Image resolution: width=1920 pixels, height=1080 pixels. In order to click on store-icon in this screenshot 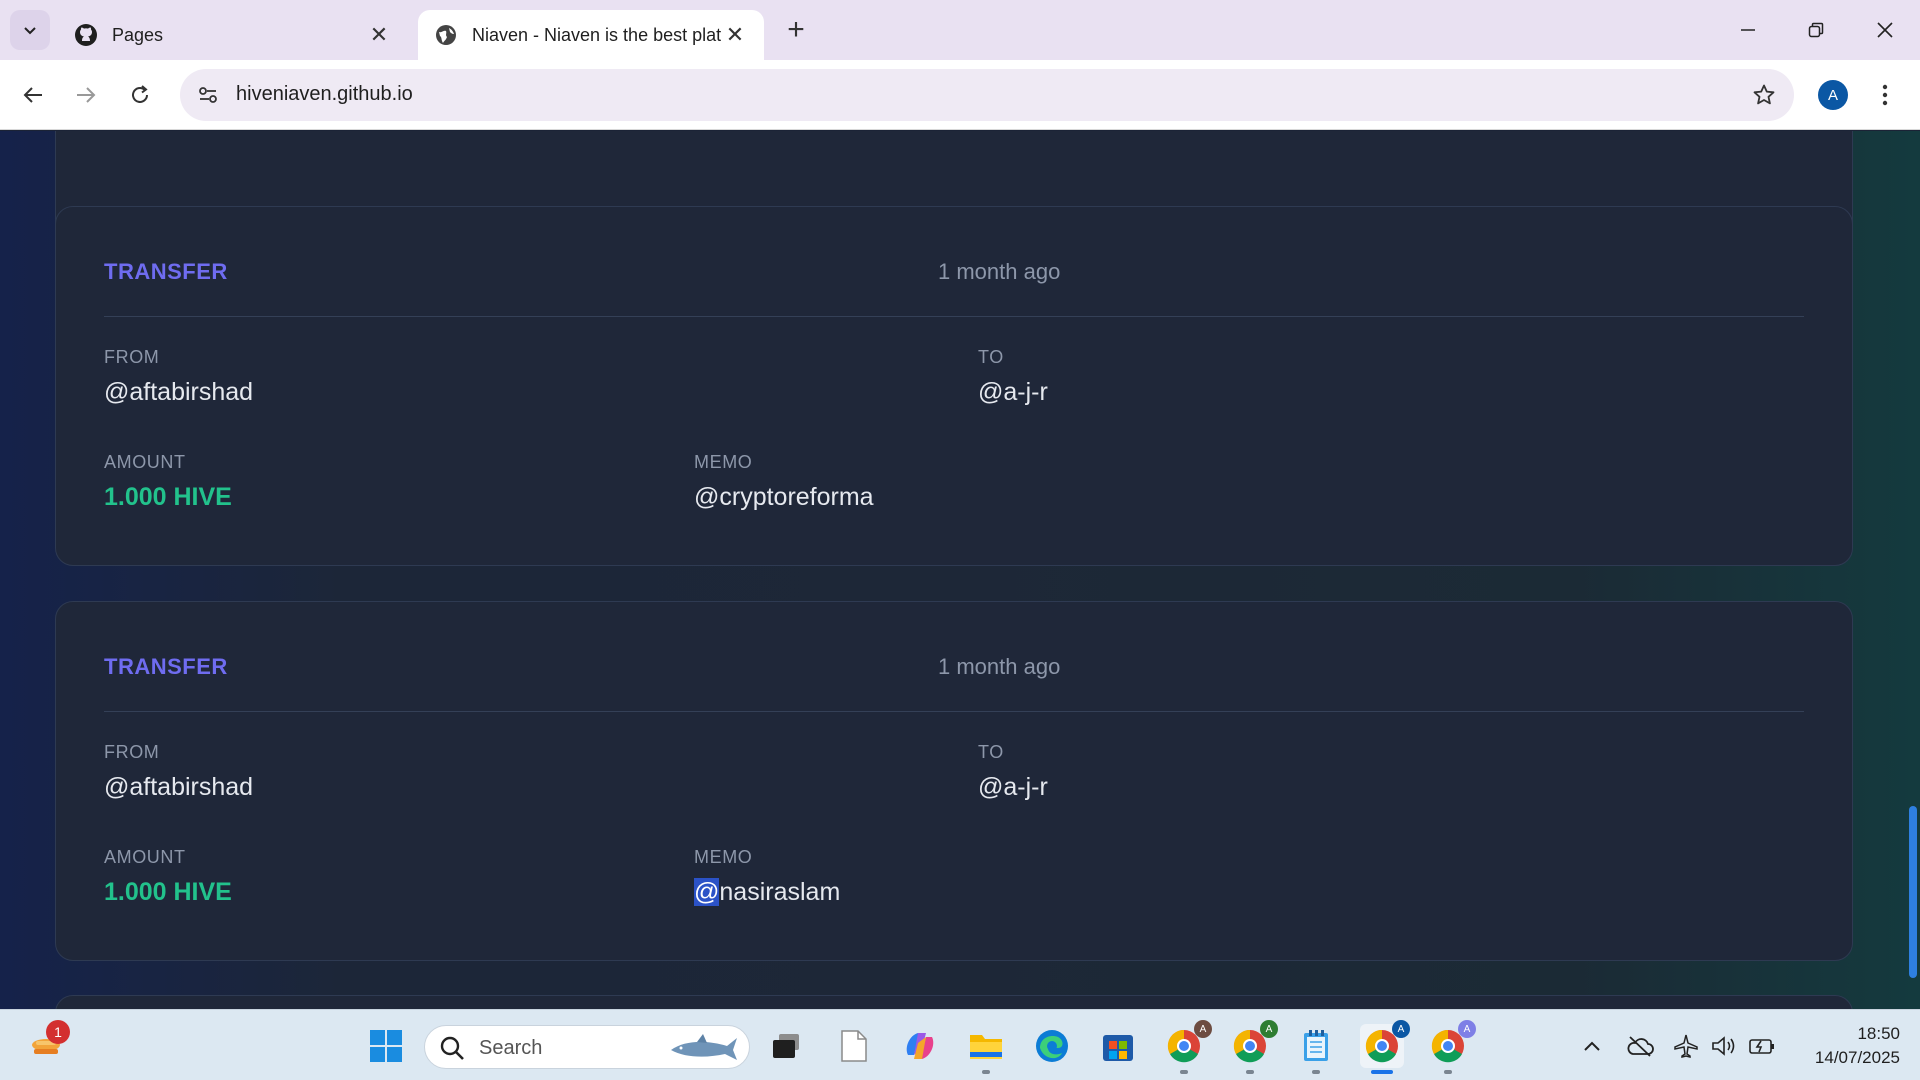, I will do `click(1118, 1048)`.